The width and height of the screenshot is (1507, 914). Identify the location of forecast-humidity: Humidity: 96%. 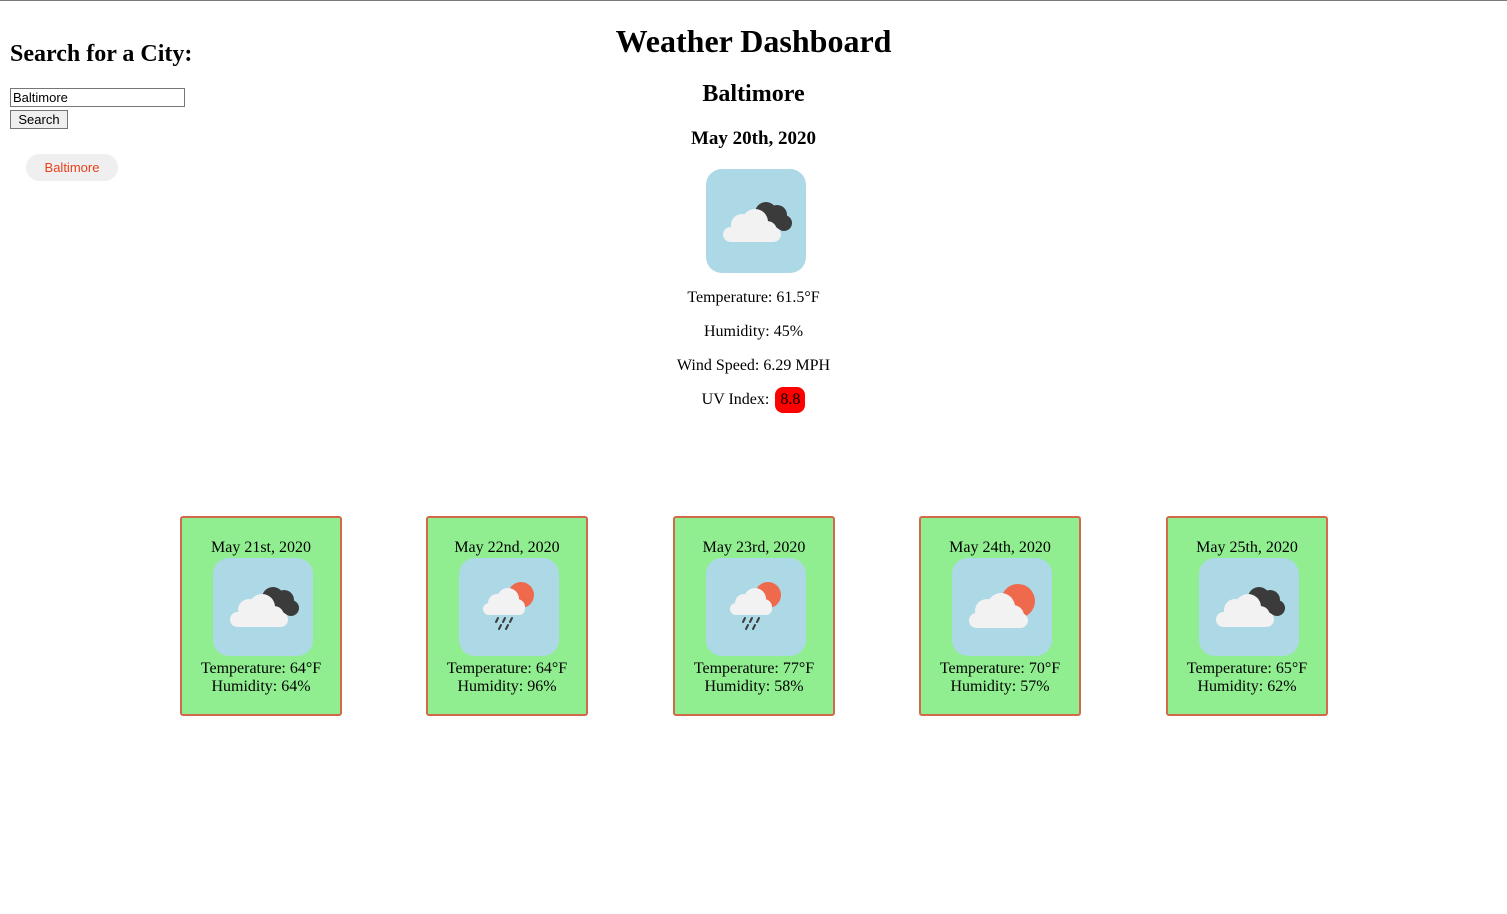
(507, 686).